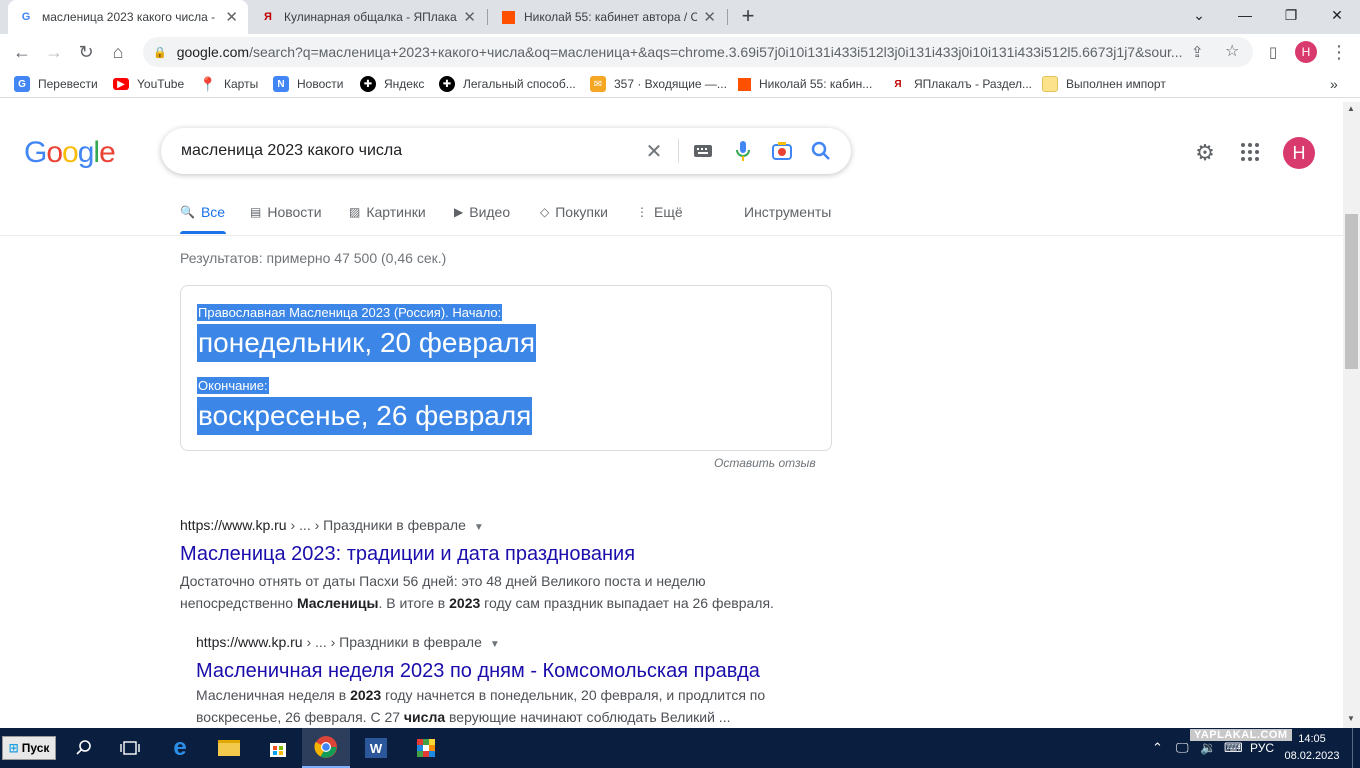  What do you see at coordinates (368, 17) in the screenshot?
I see `browser-tab: Я Кулинарная общалка - ЯПлакал ✕` at bounding box center [368, 17].